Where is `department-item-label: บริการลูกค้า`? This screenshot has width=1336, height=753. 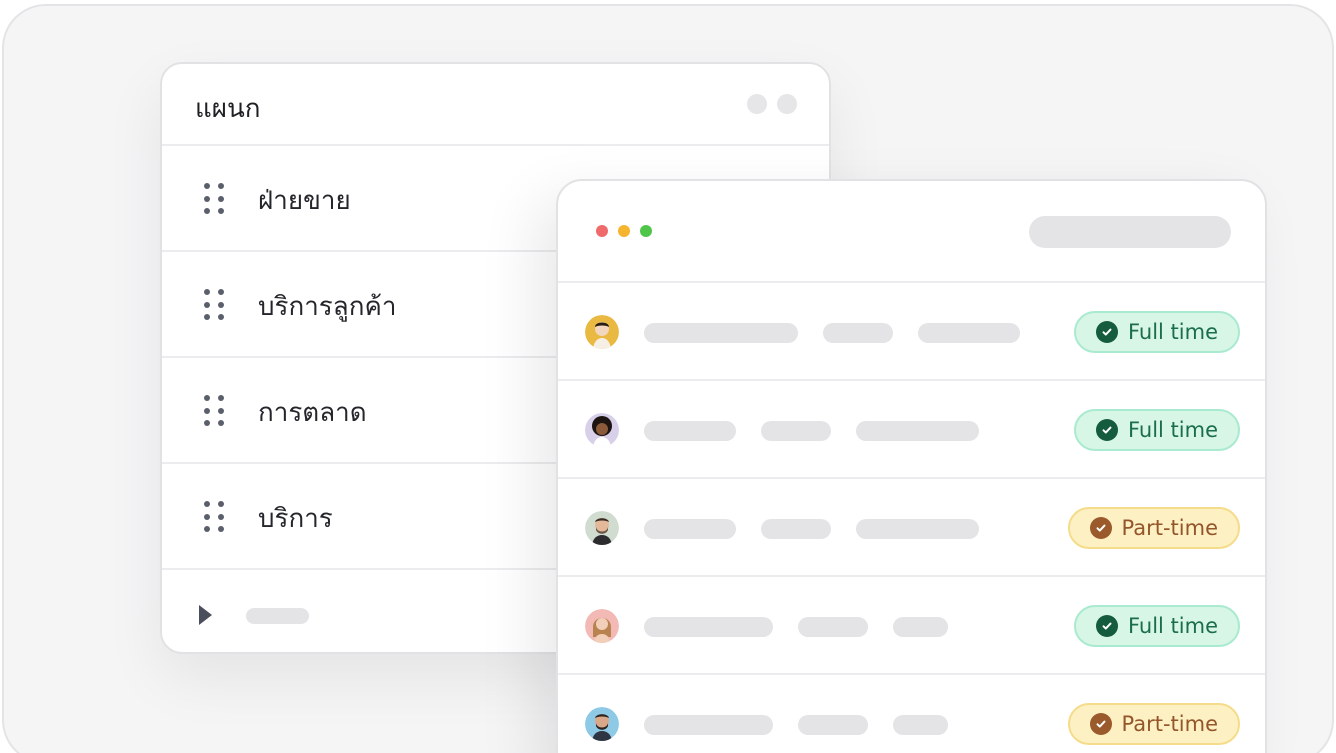
department-item-label: บริการลูกค้า is located at coordinates (327, 307).